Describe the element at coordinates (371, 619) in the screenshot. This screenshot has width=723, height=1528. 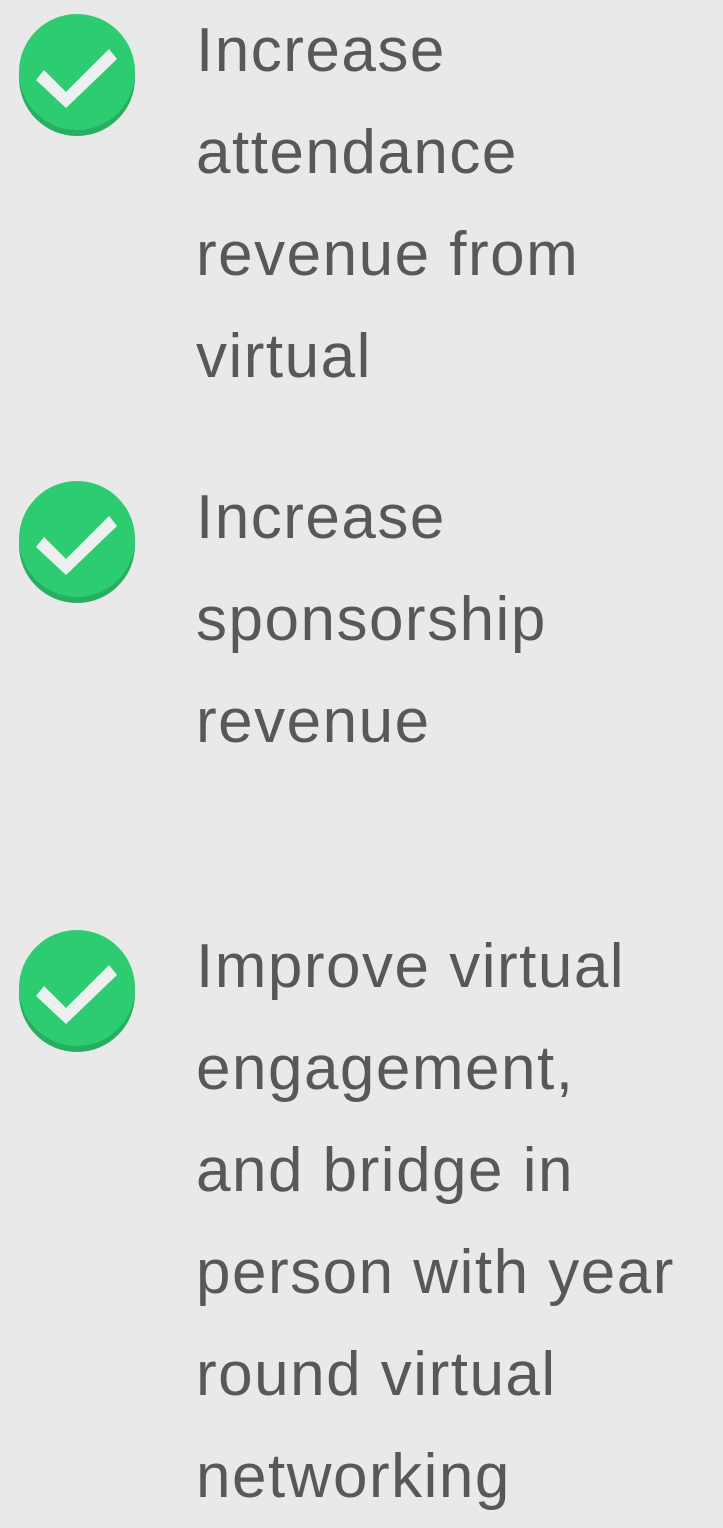
I see `checklist-item-text: Increase sponsorship revenue` at that location.